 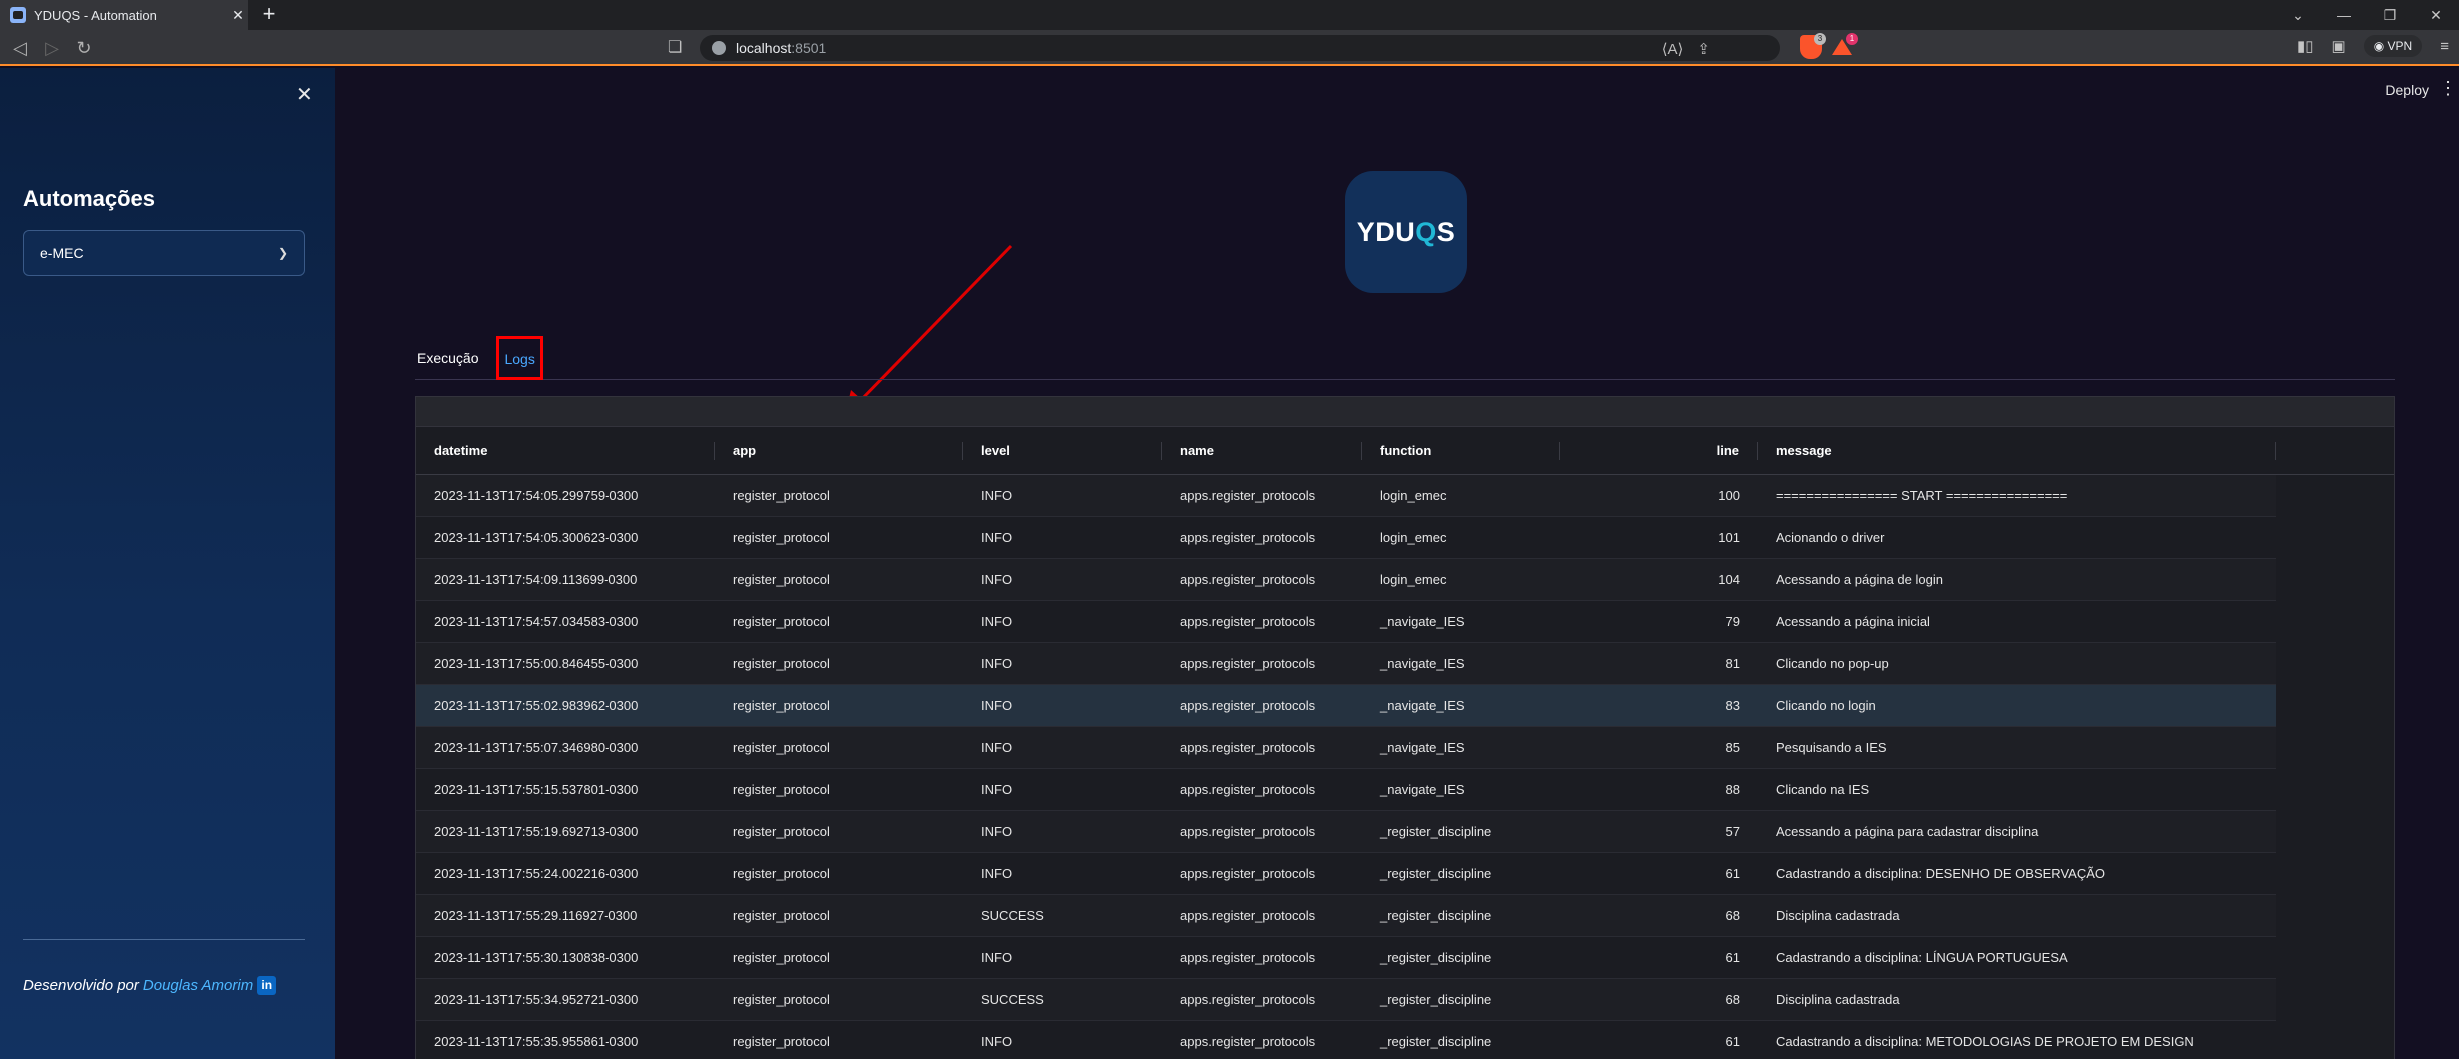 What do you see at coordinates (2305, 46) in the screenshot?
I see `sidebar-toggle-icon: ▮▯` at bounding box center [2305, 46].